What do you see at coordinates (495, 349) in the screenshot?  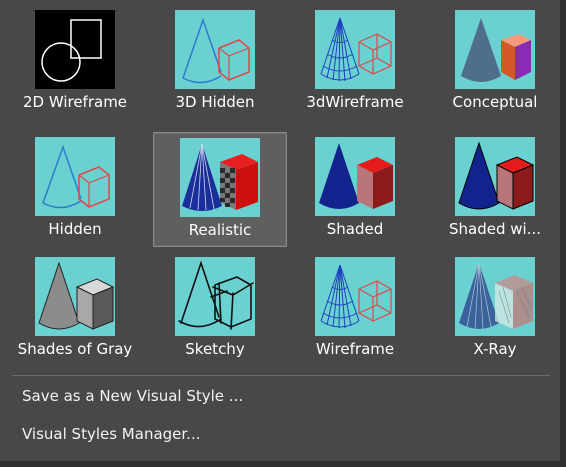 I see `visual-style-label: X-Ray` at bounding box center [495, 349].